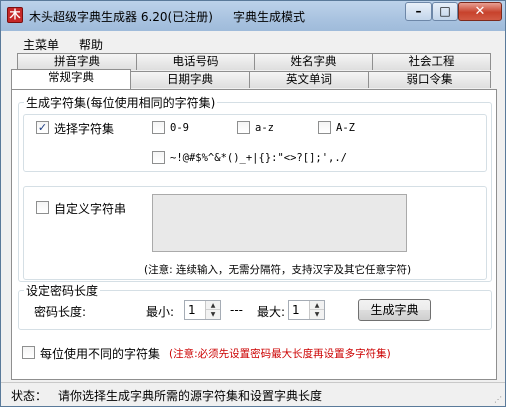 This screenshot has height=407, width=506. I want to click on minimize-icon: –, so click(418, 11).